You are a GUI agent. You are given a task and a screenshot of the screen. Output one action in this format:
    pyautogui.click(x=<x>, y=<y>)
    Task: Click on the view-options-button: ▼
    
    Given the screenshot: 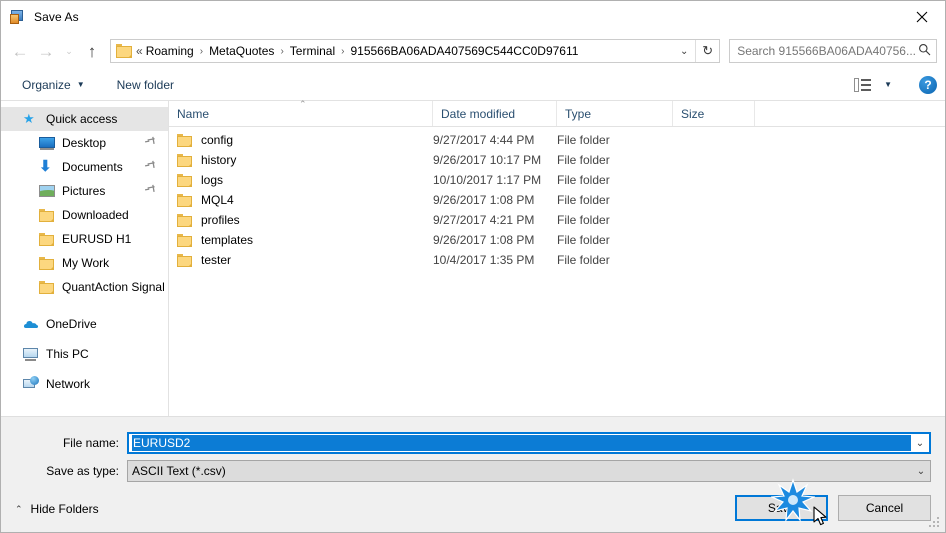 What is the action you would take?
    pyautogui.click(x=873, y=85)
    